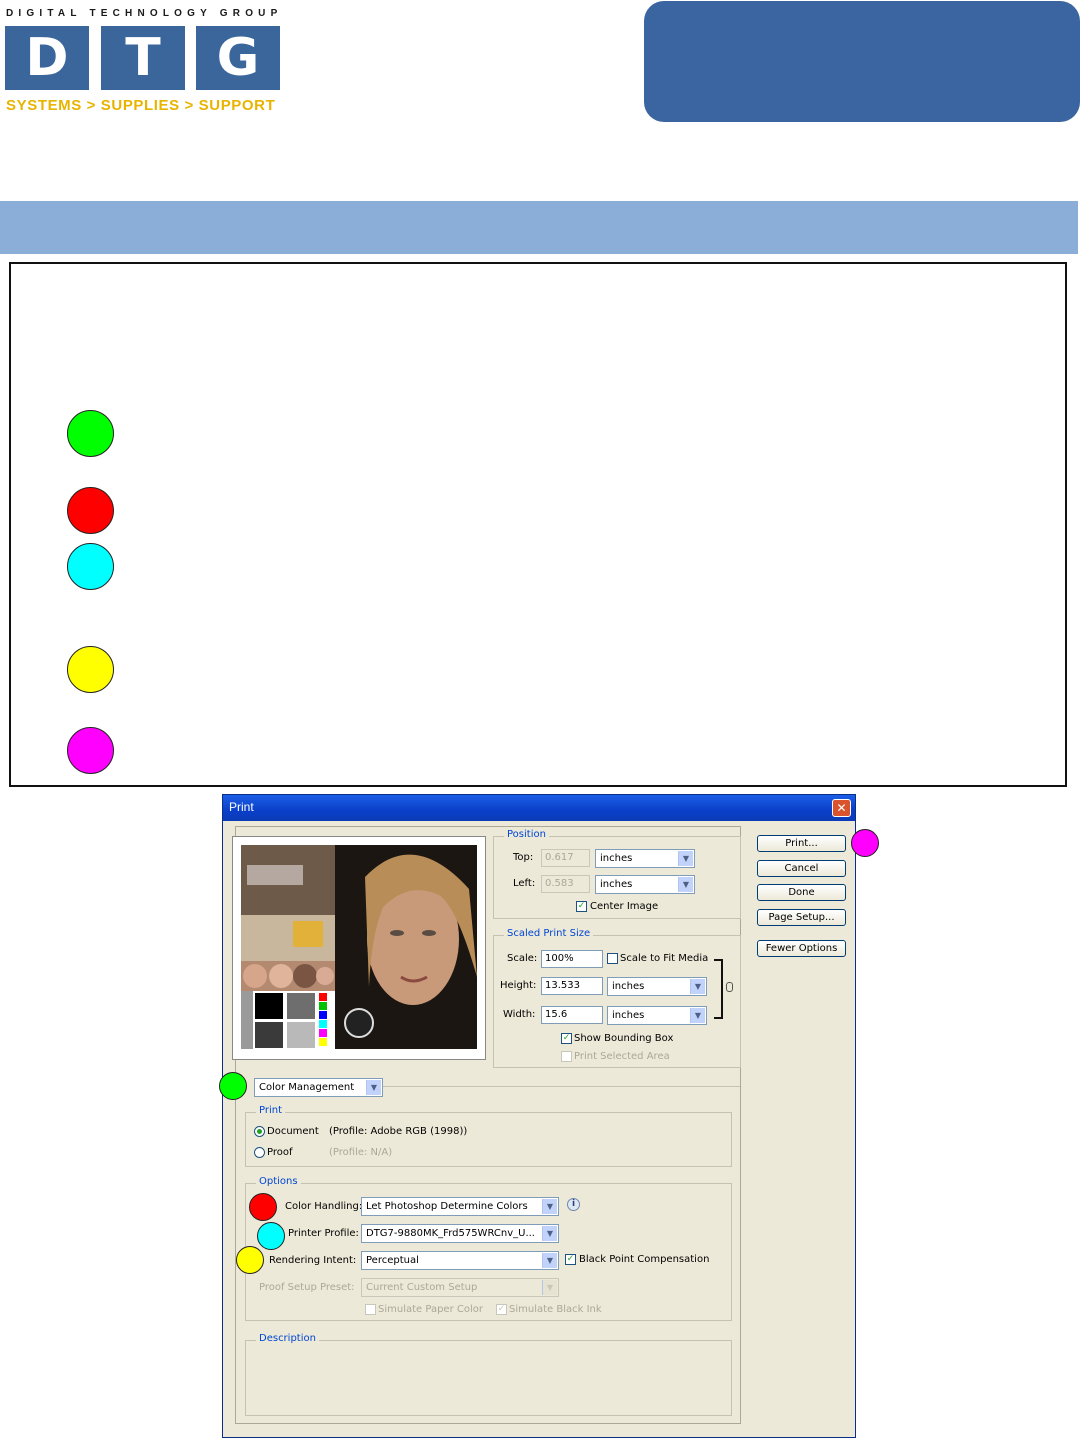 The image size is (1081, 1438). What do you see at coordinates (318, 1087) in the screenshot?
I see `color-management-select: Color Management ▼` at bounding box center [318, 1087].